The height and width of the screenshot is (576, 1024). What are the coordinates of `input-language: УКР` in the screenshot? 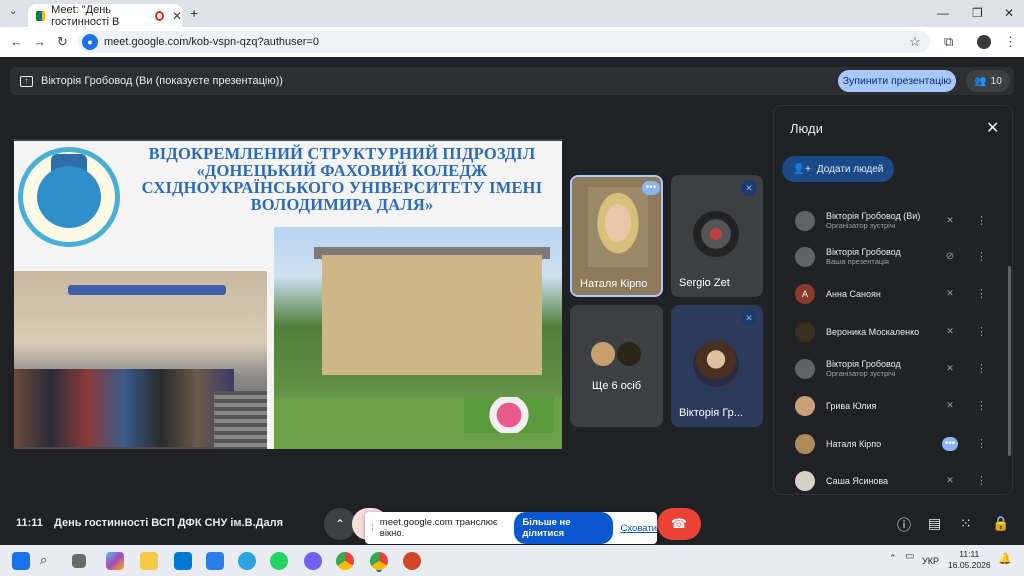 It's located at (930, 561).